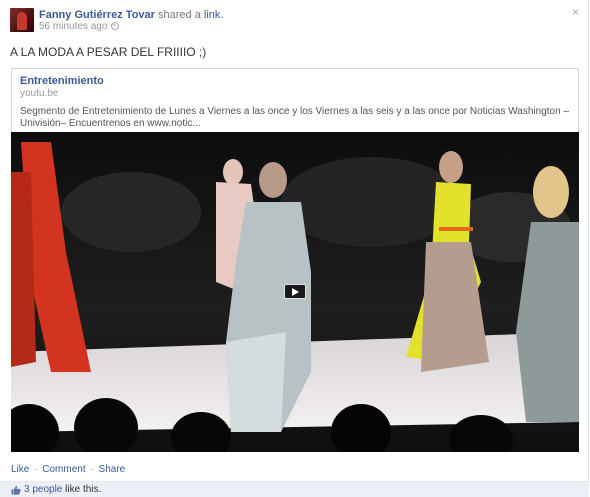  What do you see at coordinates (62, 81) in the screenshot?
I see `link-title: Entretenimiento` at bounding box center [62, 81].